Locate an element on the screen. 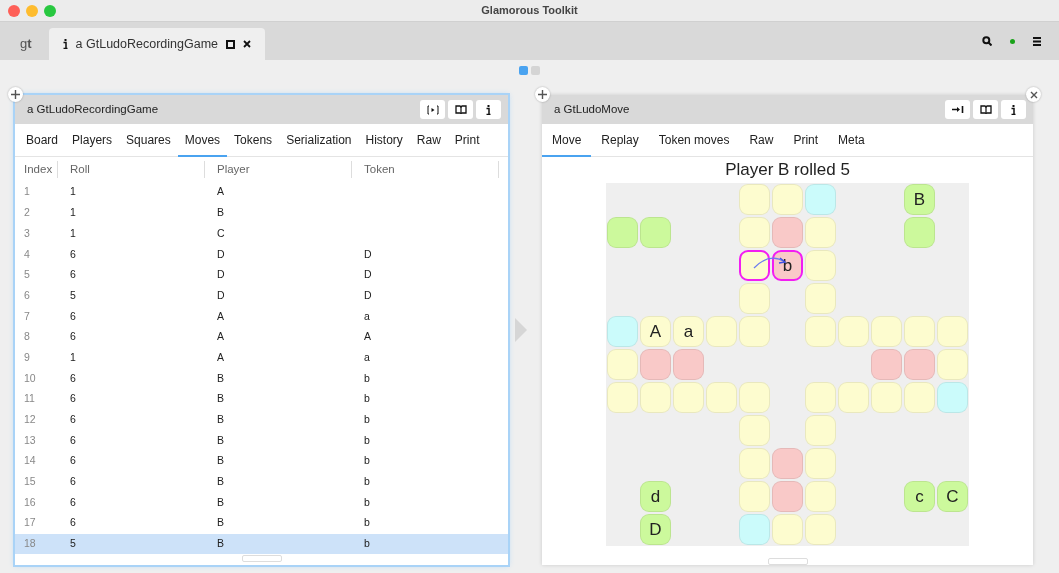 Image resolution: width=1059 pixels, height=573 pixels. view-tab: Board is located at coordinates (42, 140).